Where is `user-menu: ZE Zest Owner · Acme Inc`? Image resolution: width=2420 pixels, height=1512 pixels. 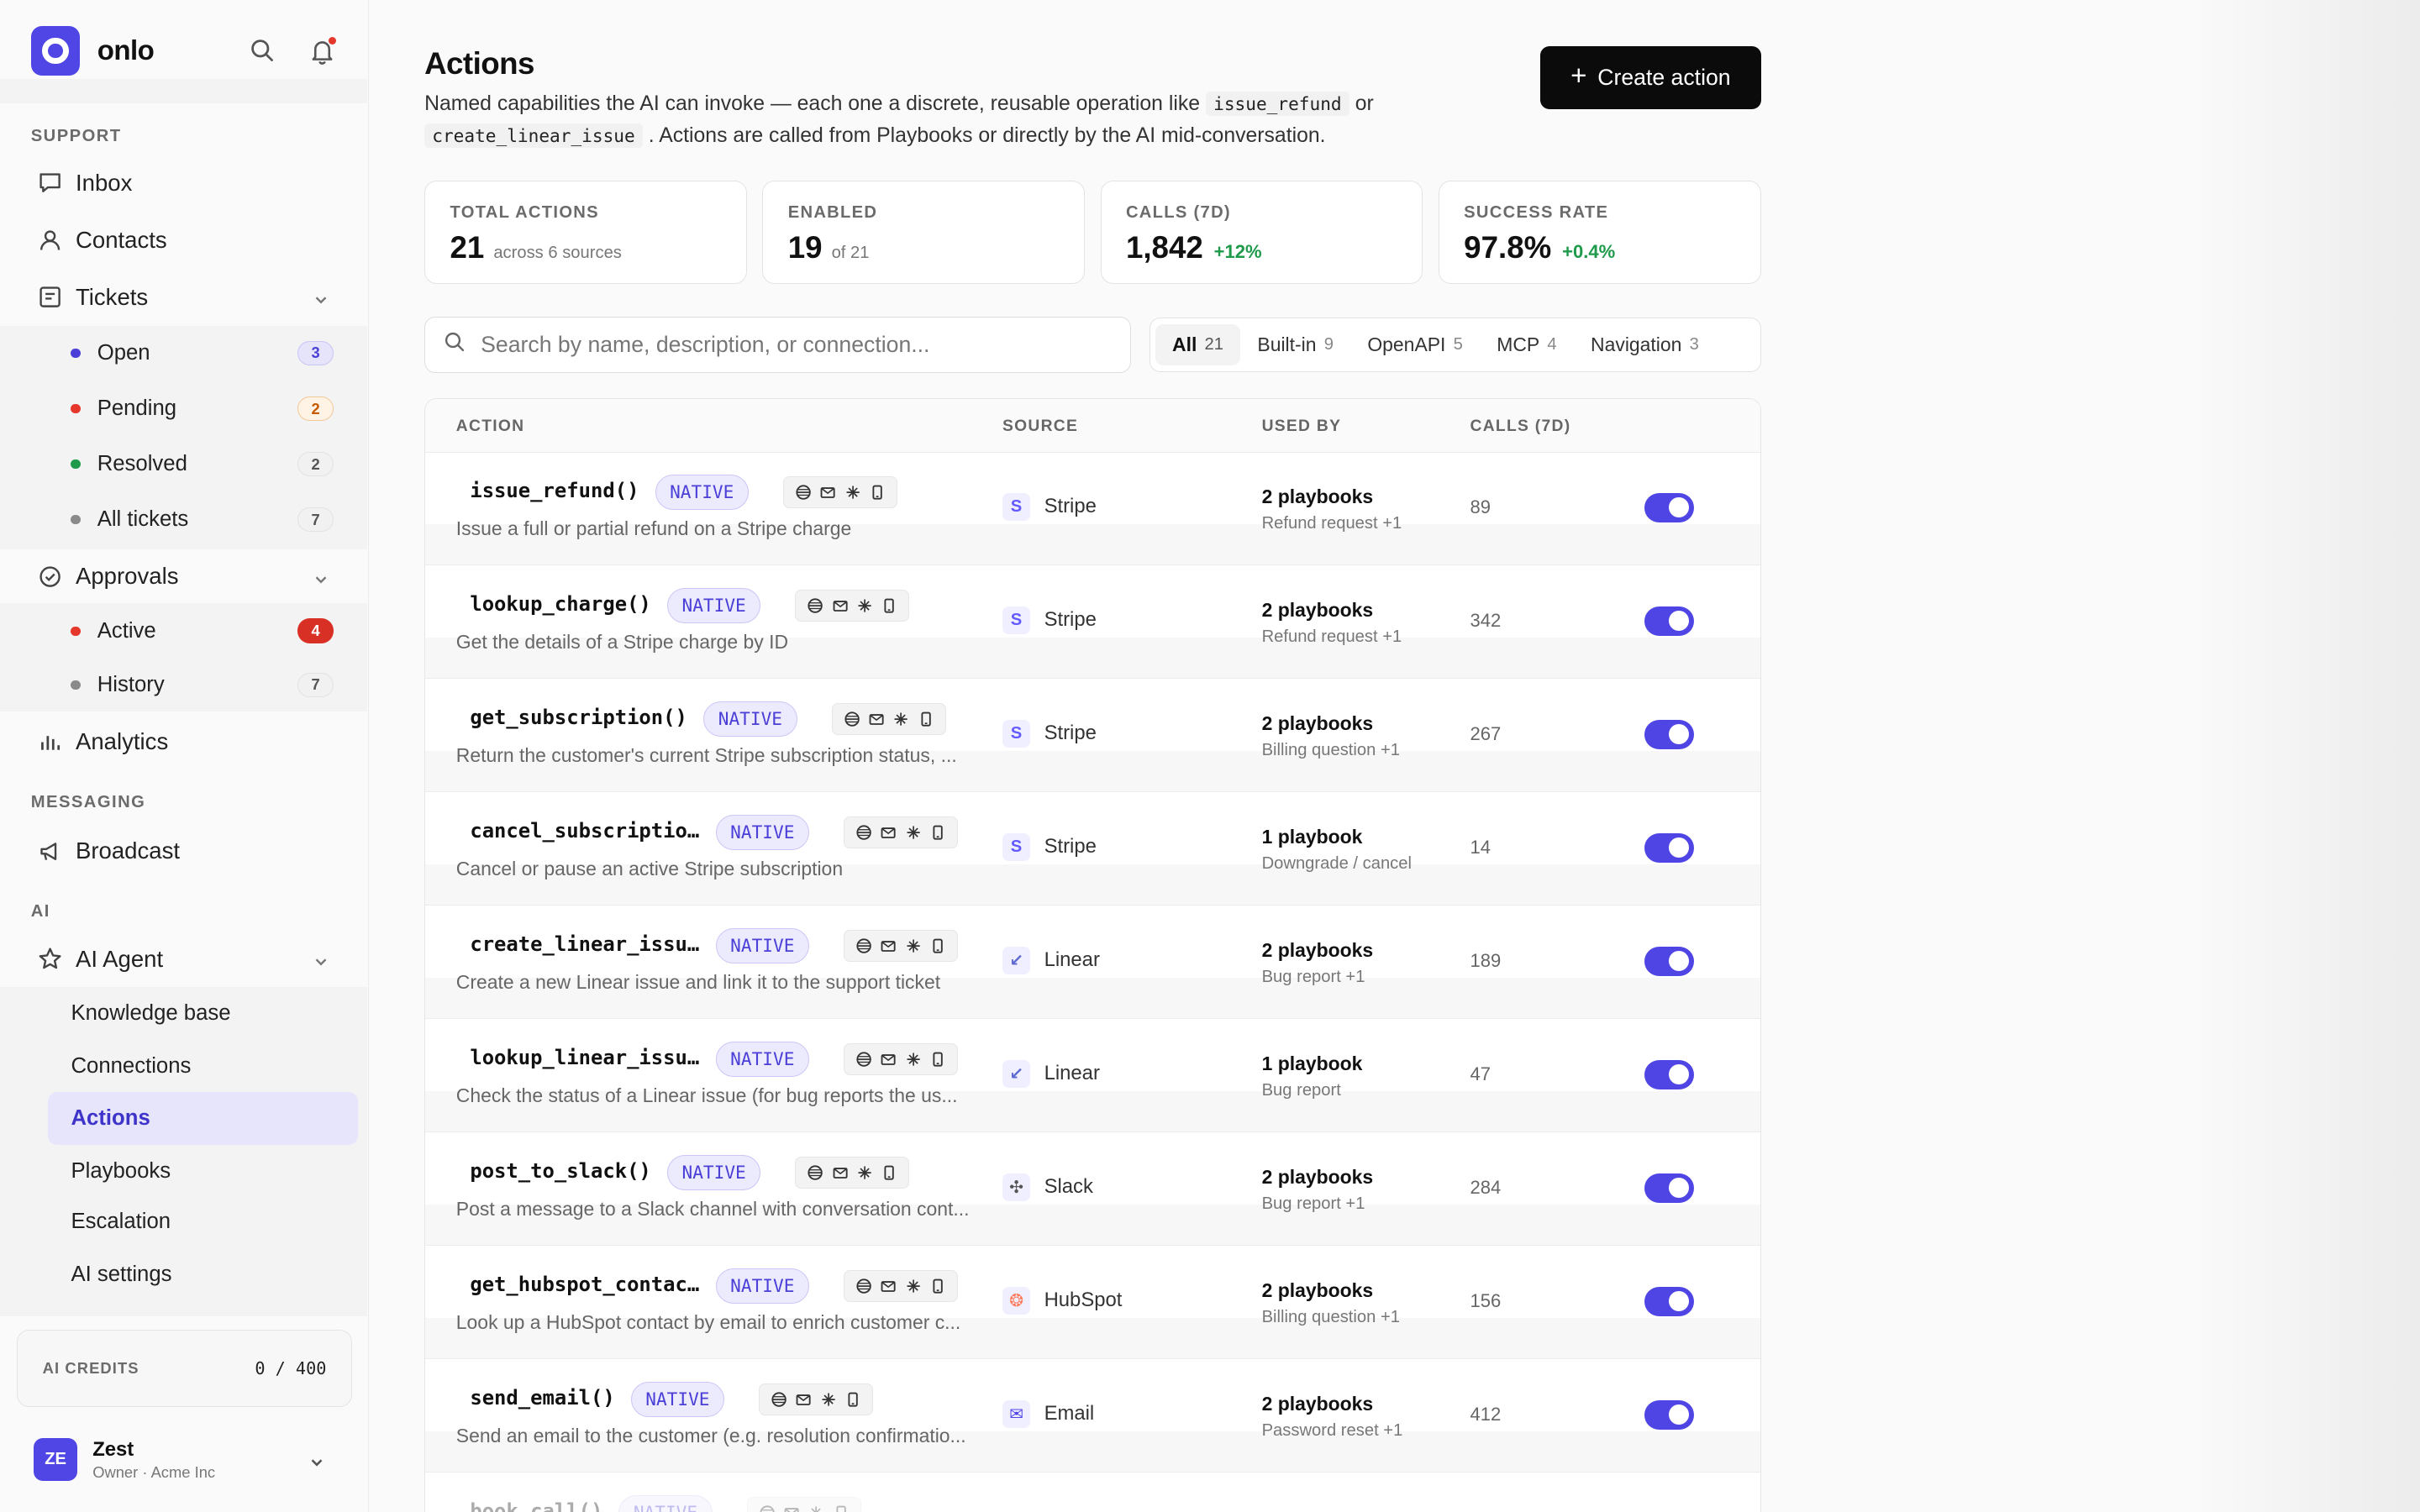
user-menu: ZE Zest Owner · Acme Inc is located at coordinates (124, 1460).